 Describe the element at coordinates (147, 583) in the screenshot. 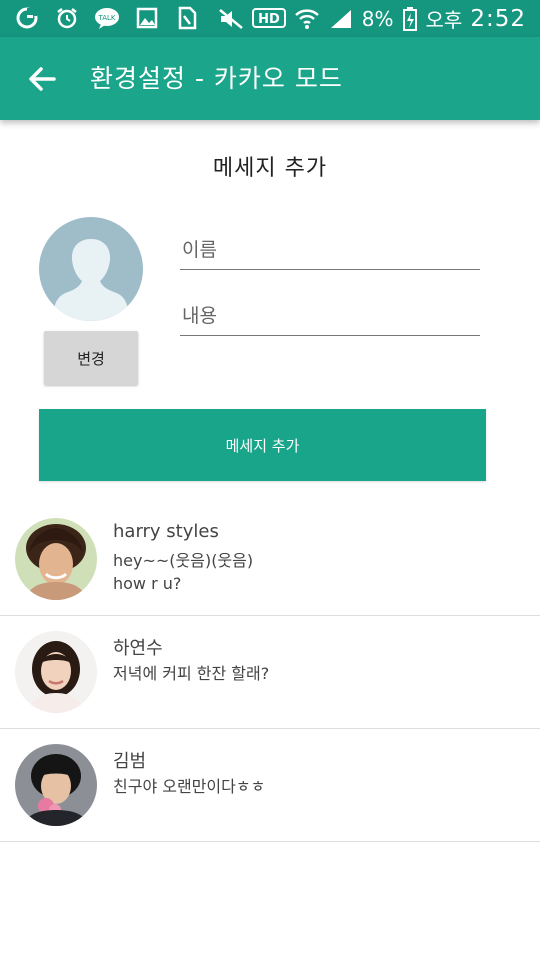

I see `message-line: how r u?` at that location.